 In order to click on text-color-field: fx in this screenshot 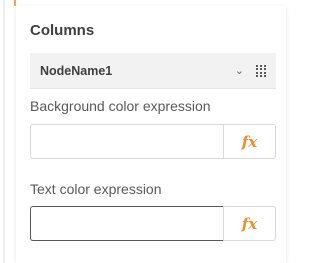, I will do `click(153, 223)`.